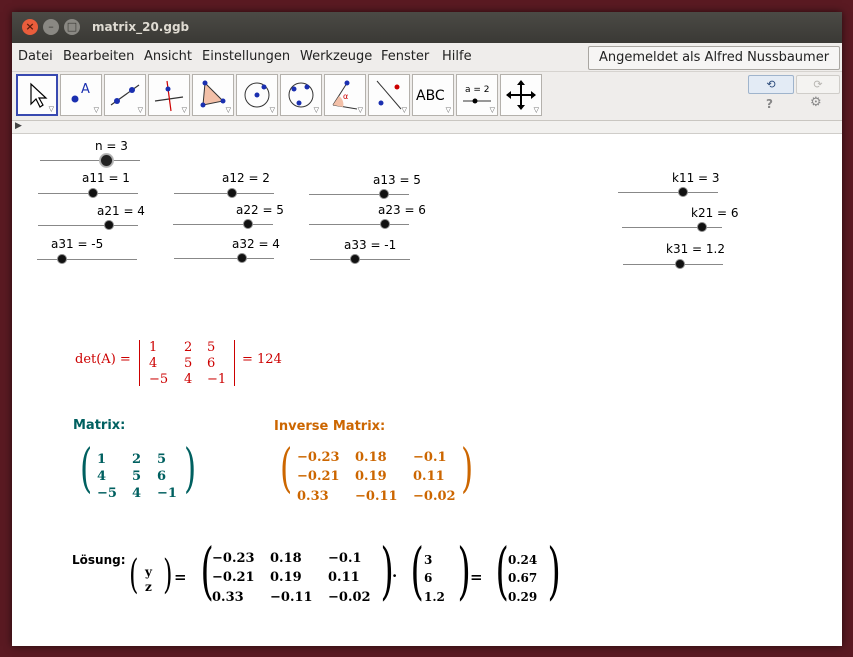 The height and width of the screenshot is (657, 853). Describe the element at coordinates (521, 95) in the screenshot. I see `move-graphics-tool-icon: ▽` at that location.